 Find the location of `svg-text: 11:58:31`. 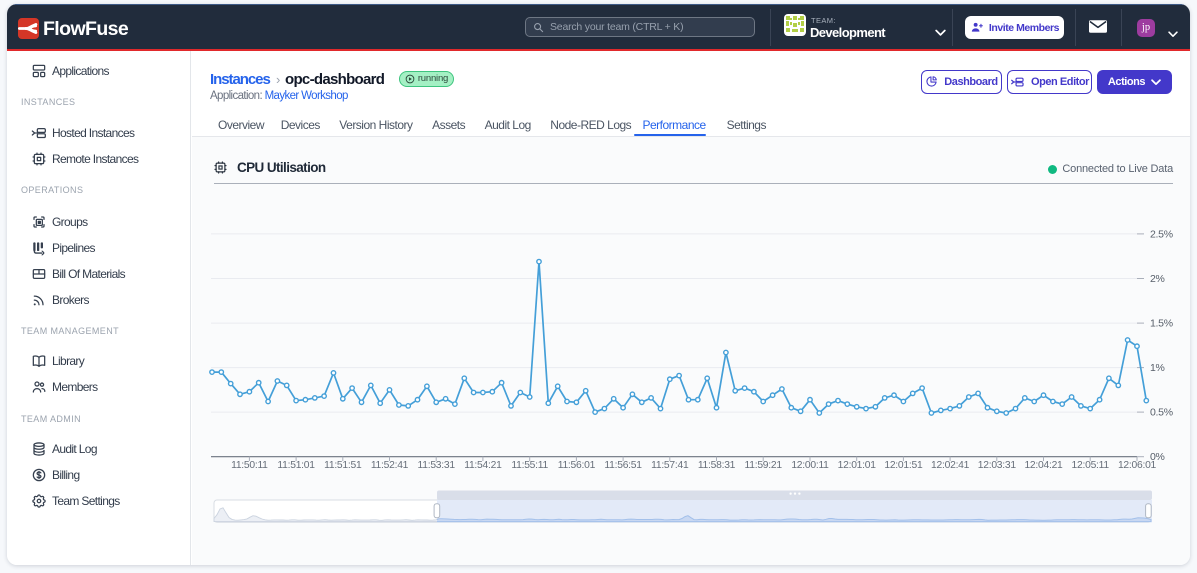

svg-text: 11:58:31 is located at coordinates (717, 465).